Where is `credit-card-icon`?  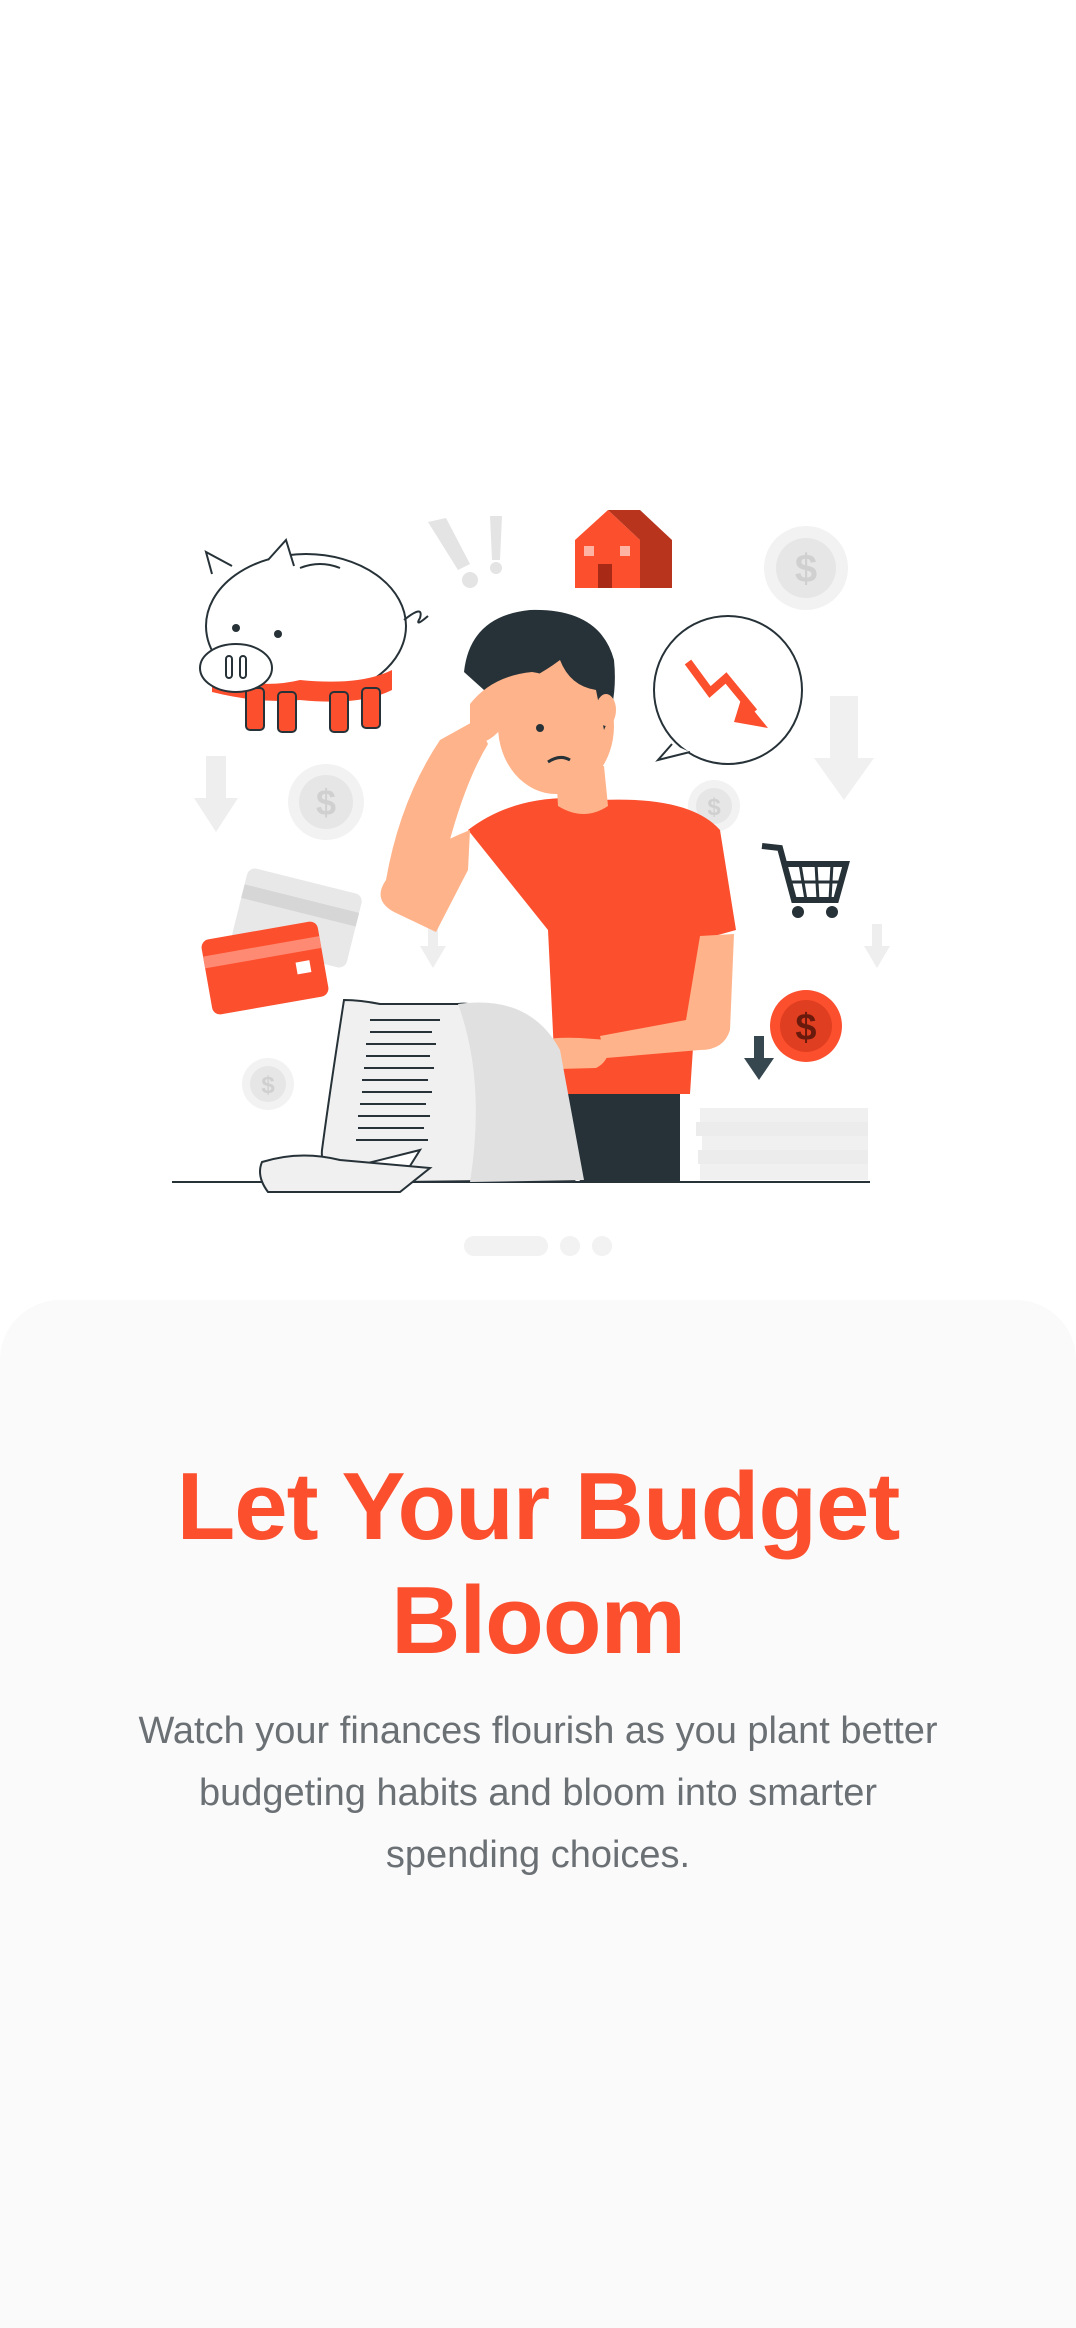 credit-card-icon is located at coordinates (281, 941).